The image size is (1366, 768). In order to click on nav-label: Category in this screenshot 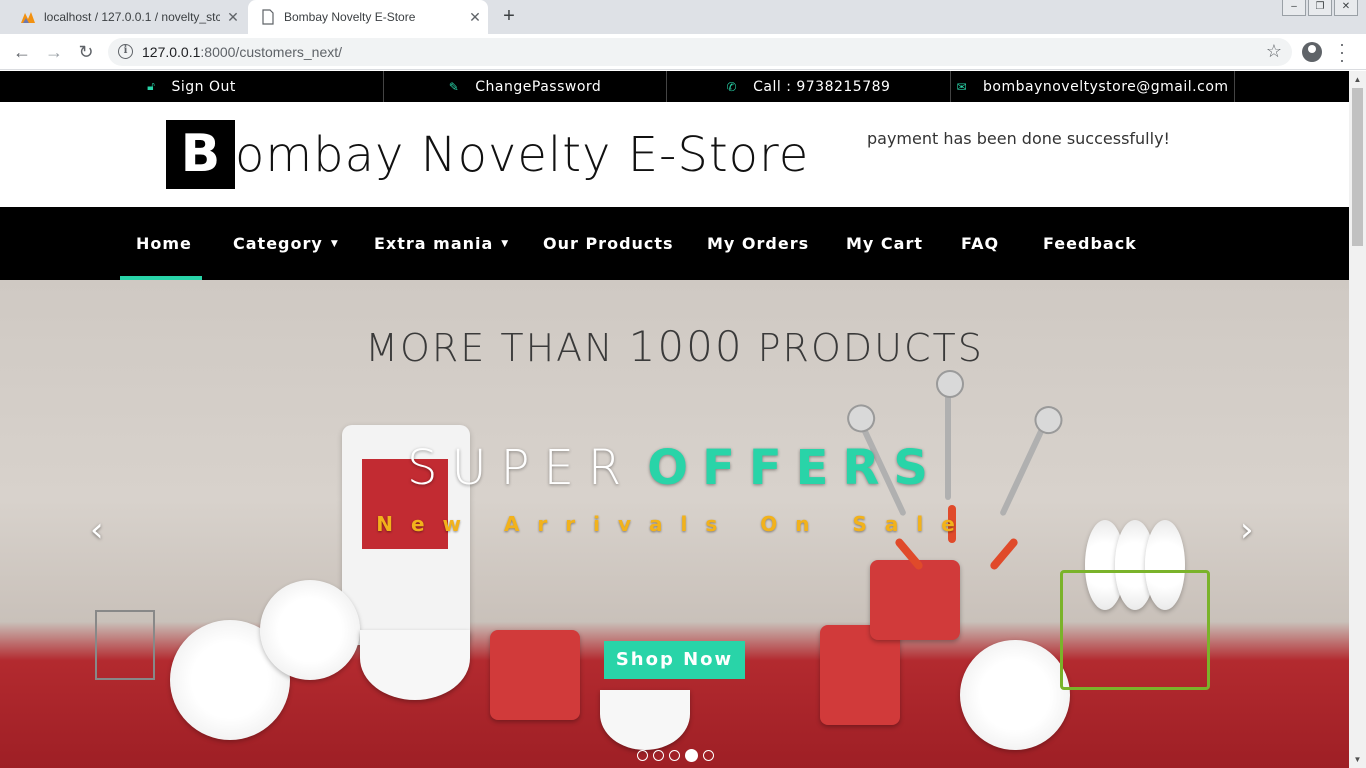, I will do `click(278, 243)`.